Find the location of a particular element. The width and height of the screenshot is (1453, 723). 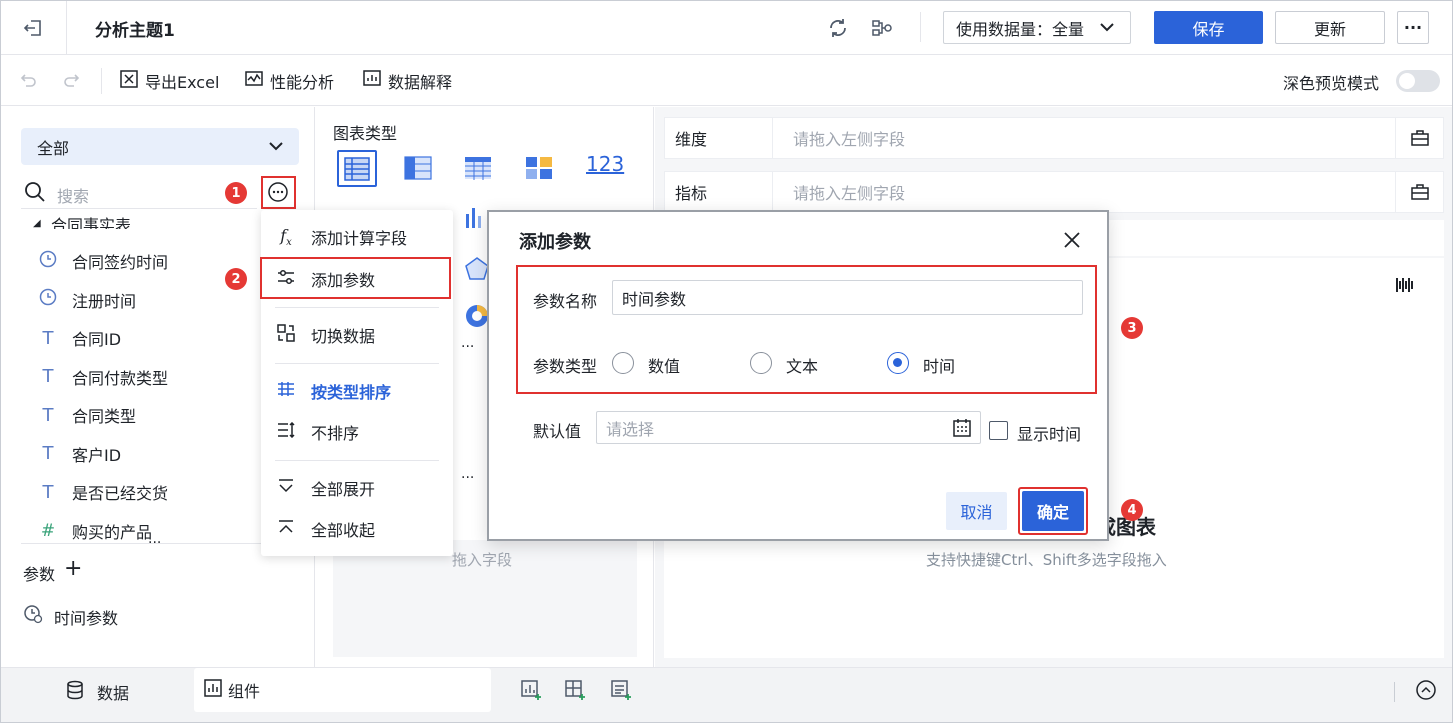

metric-slot: 指标 请拖入左侧字段 is located at coordinates (1054, 192).